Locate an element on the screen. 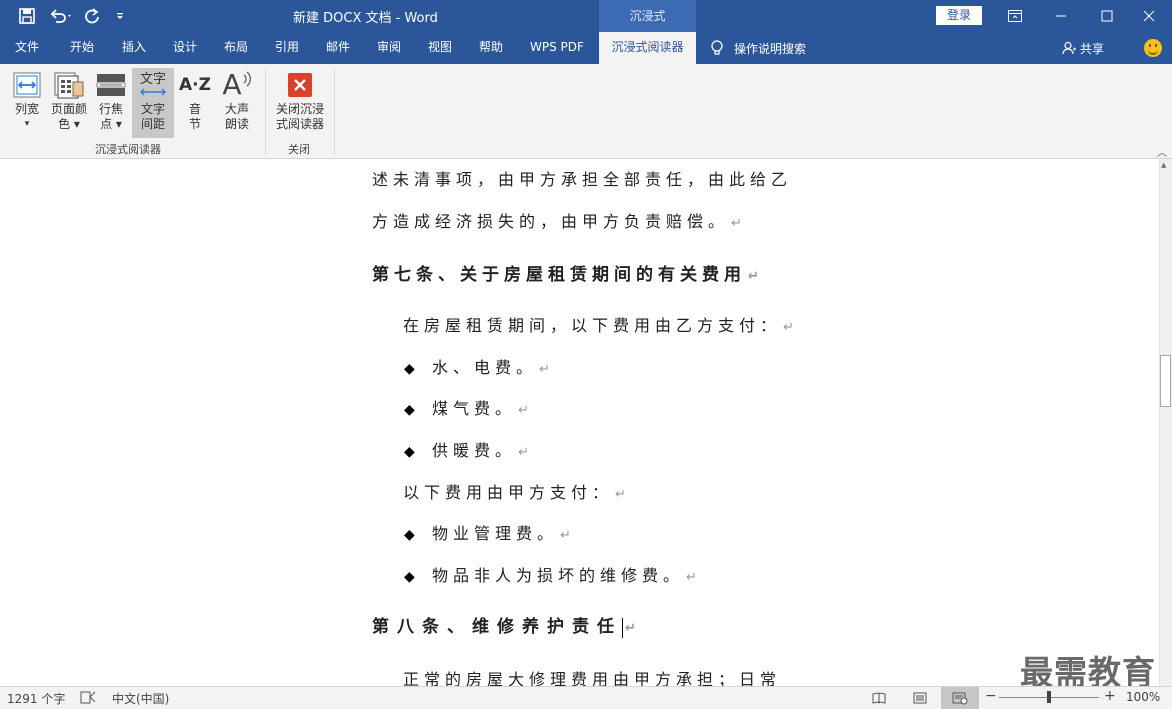 This screenshot has height=709, width=1172. lightbulb-icon is located at coordinates (717, 48).